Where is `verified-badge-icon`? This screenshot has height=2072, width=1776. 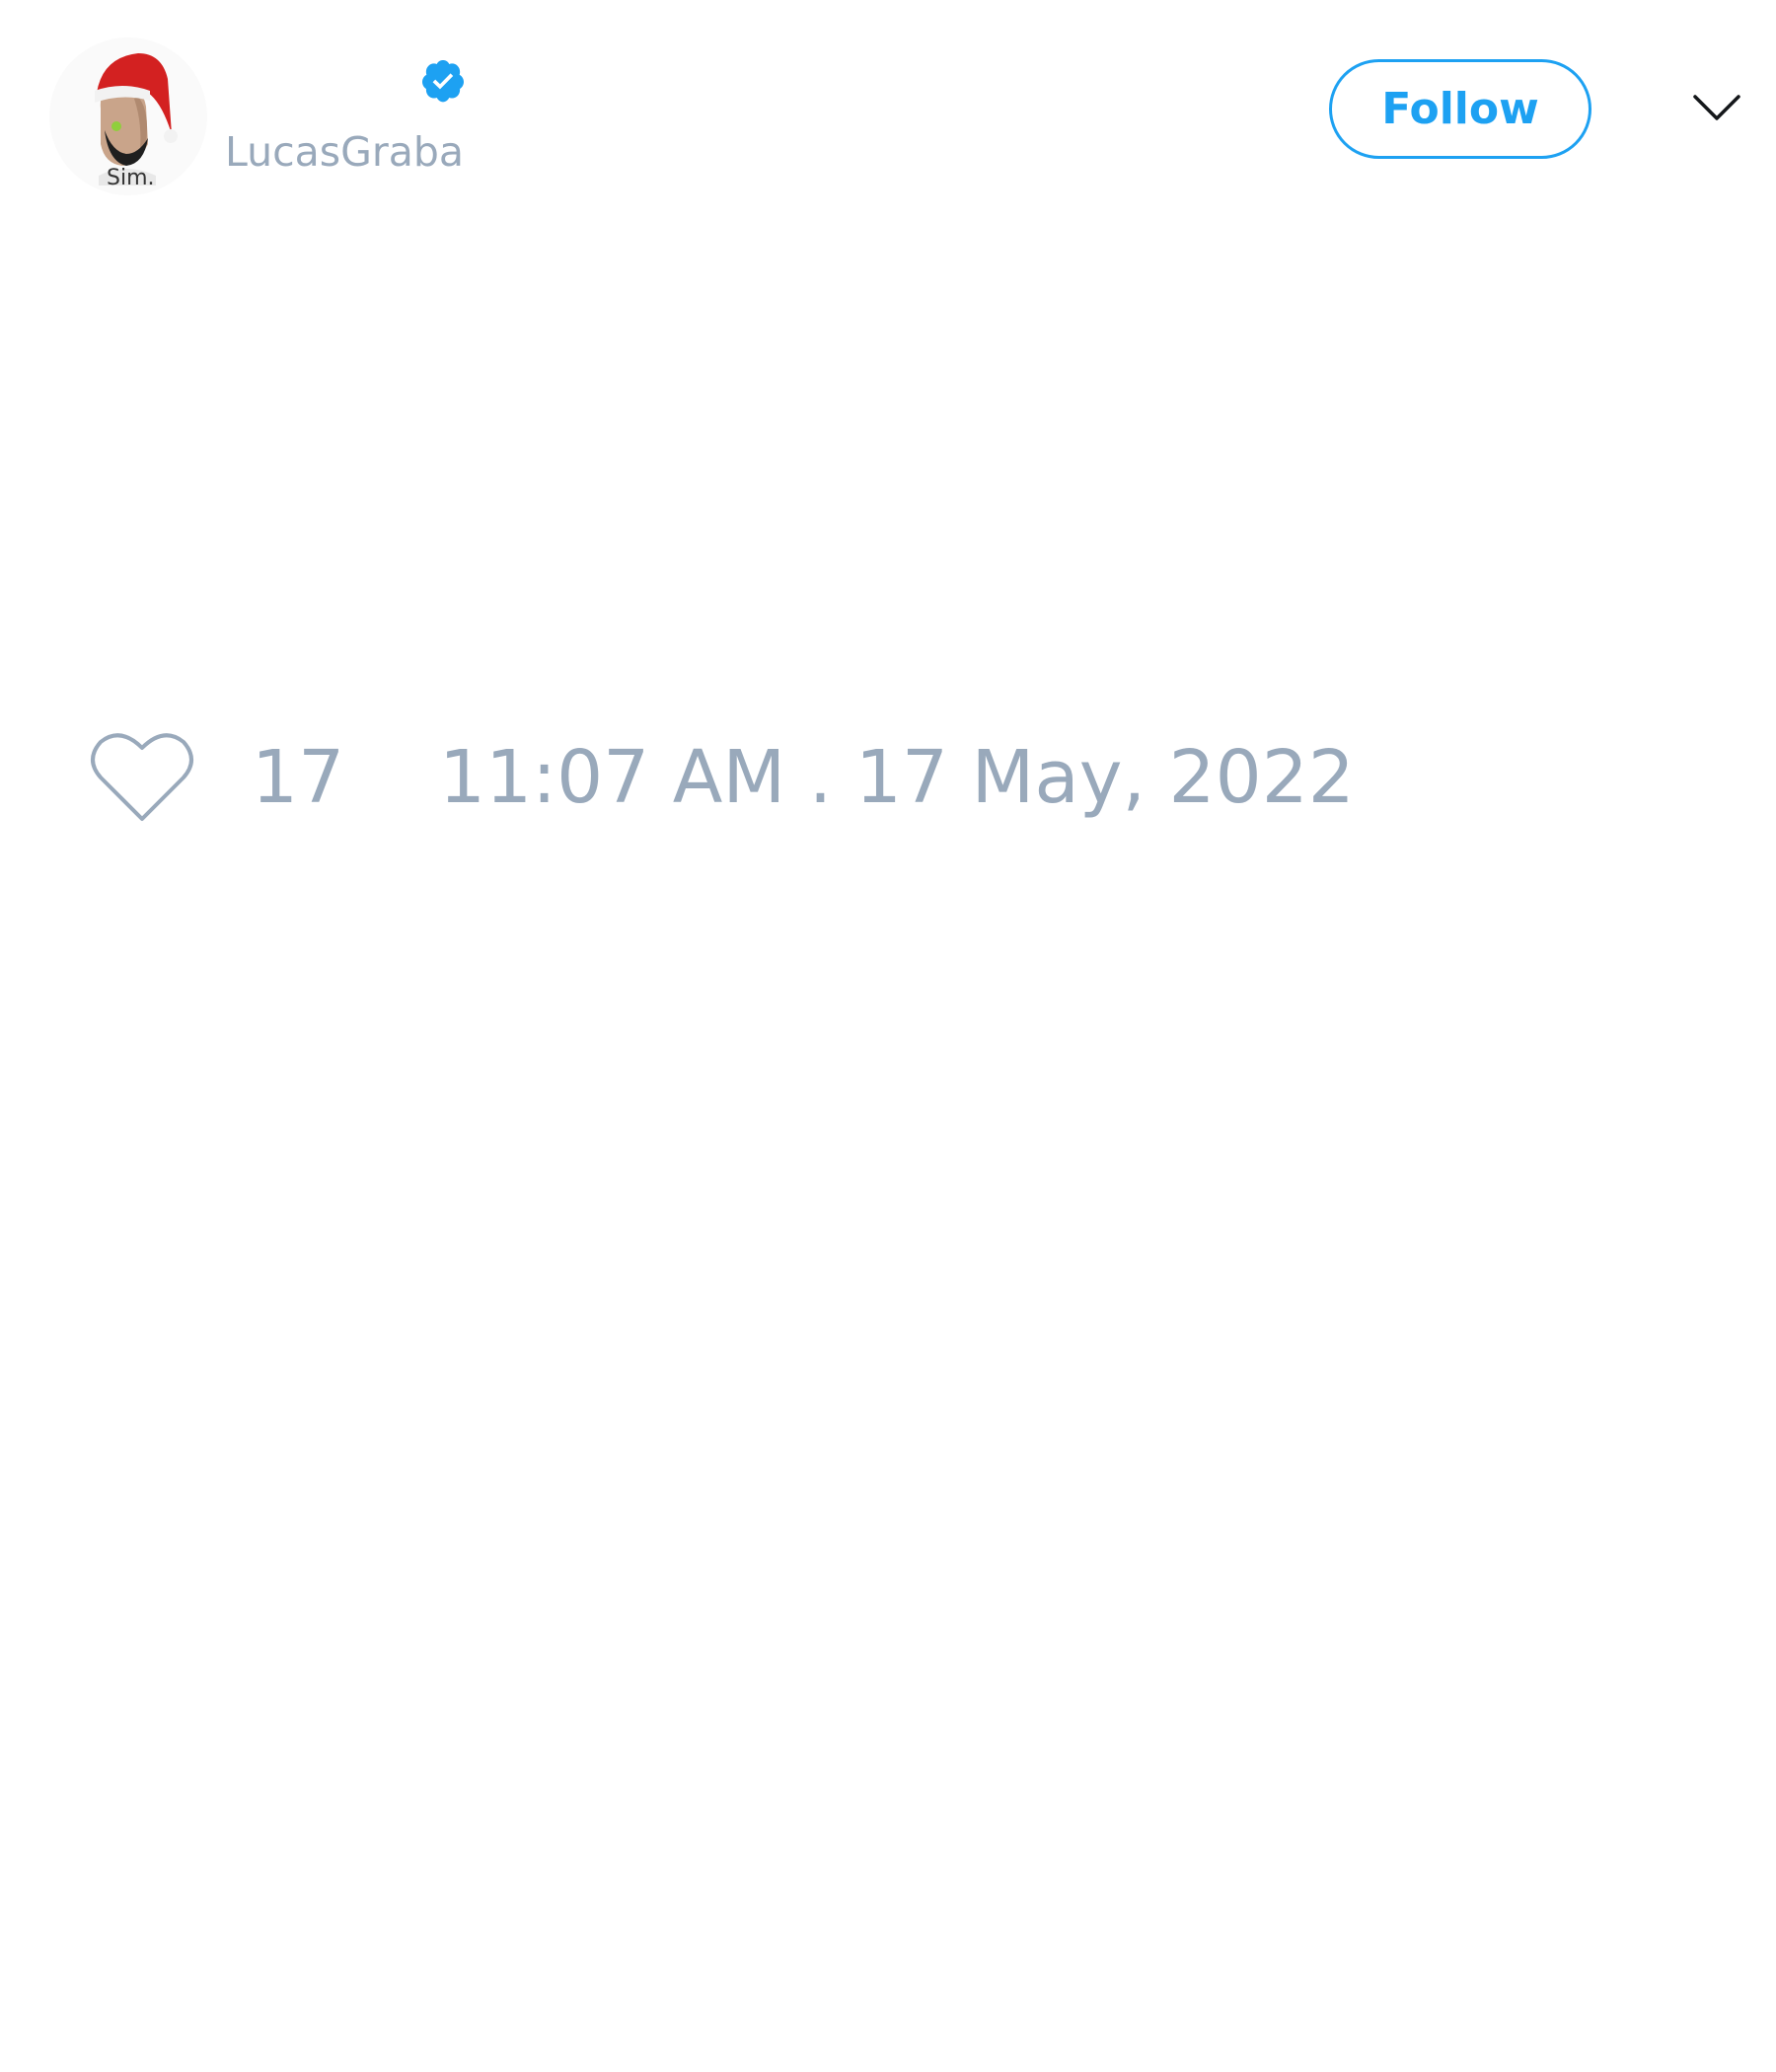 verified-badge-icon is located at coordinates (443, 81).